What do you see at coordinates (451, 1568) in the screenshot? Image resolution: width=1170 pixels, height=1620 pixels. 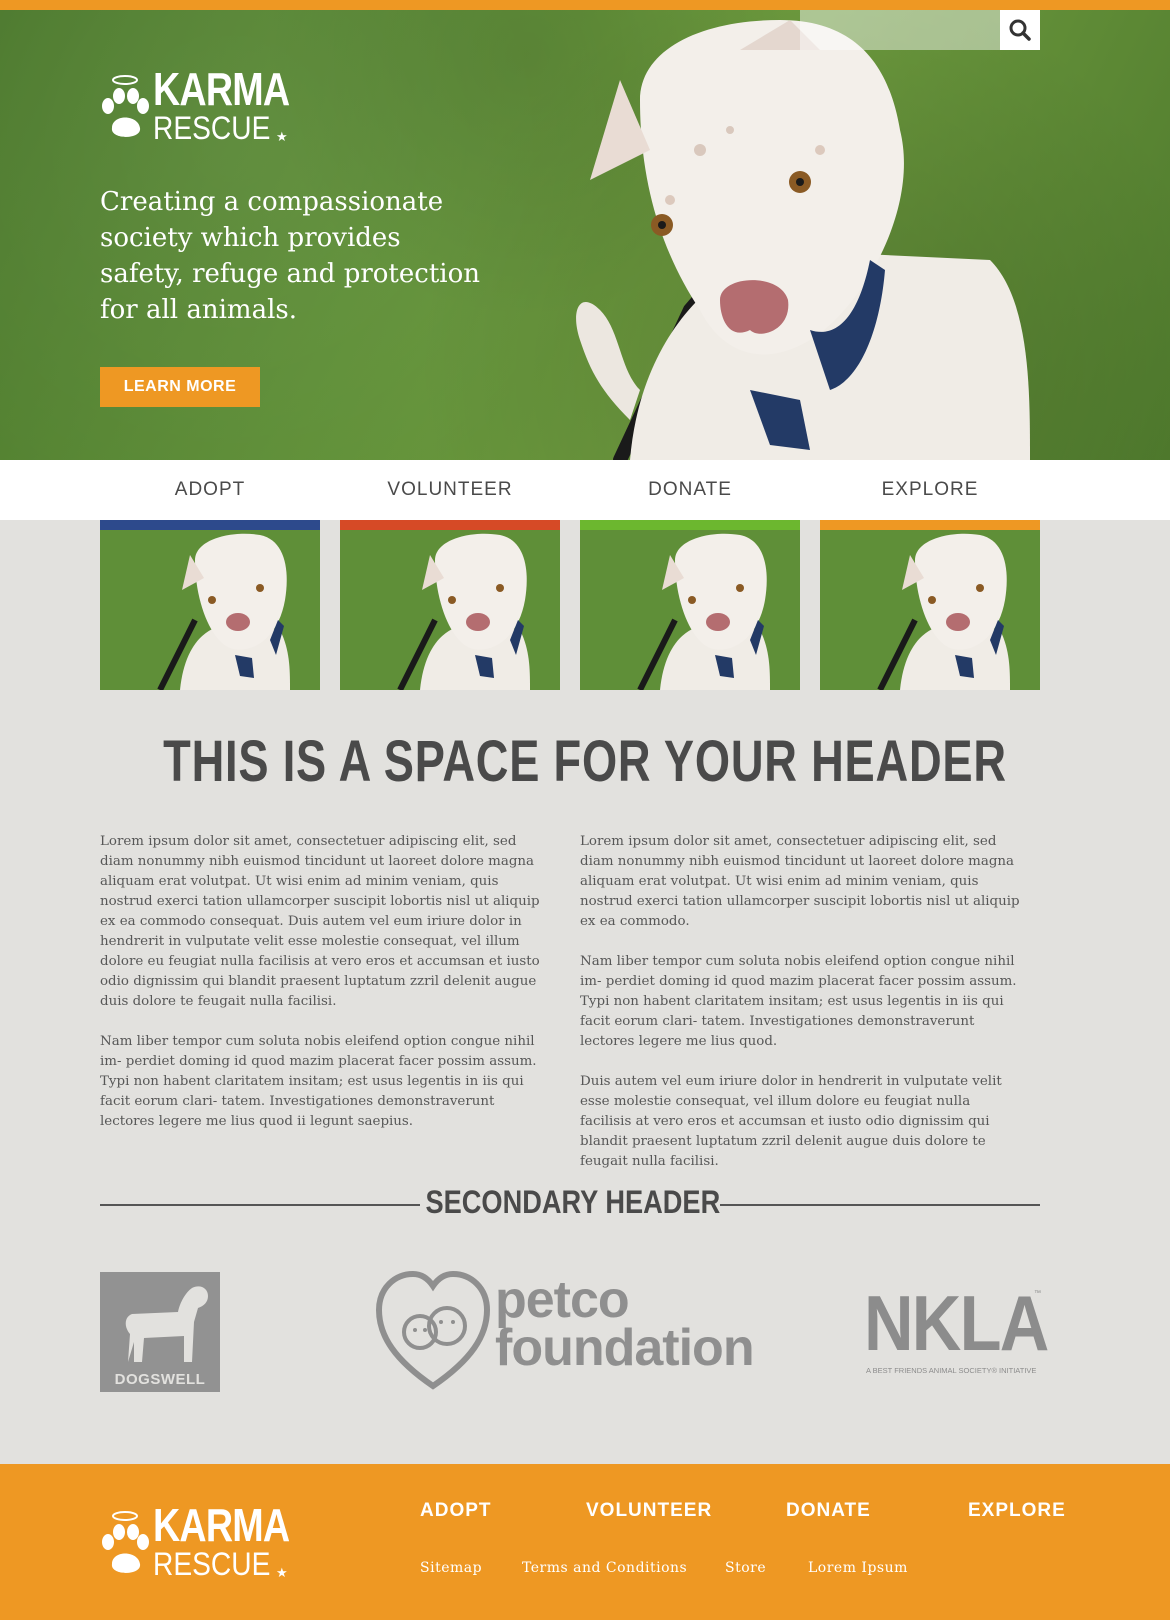 I see `footer-link-sitemap: Sitemap` at bounding box center [451, 1568].